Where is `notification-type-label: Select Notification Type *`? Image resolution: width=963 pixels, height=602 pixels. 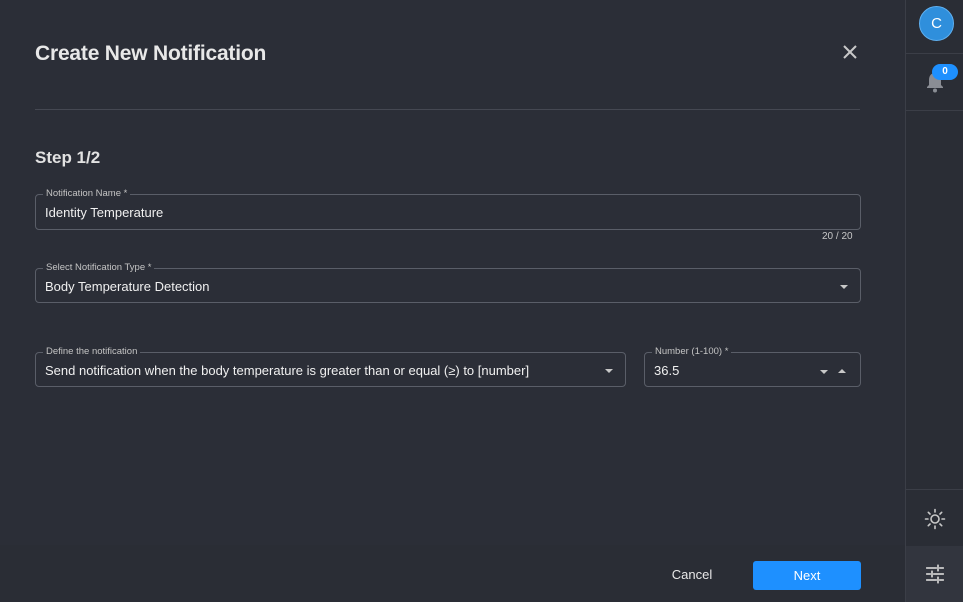
notification-type-label: Select Notification Type * is located at coordinates (99, 268).